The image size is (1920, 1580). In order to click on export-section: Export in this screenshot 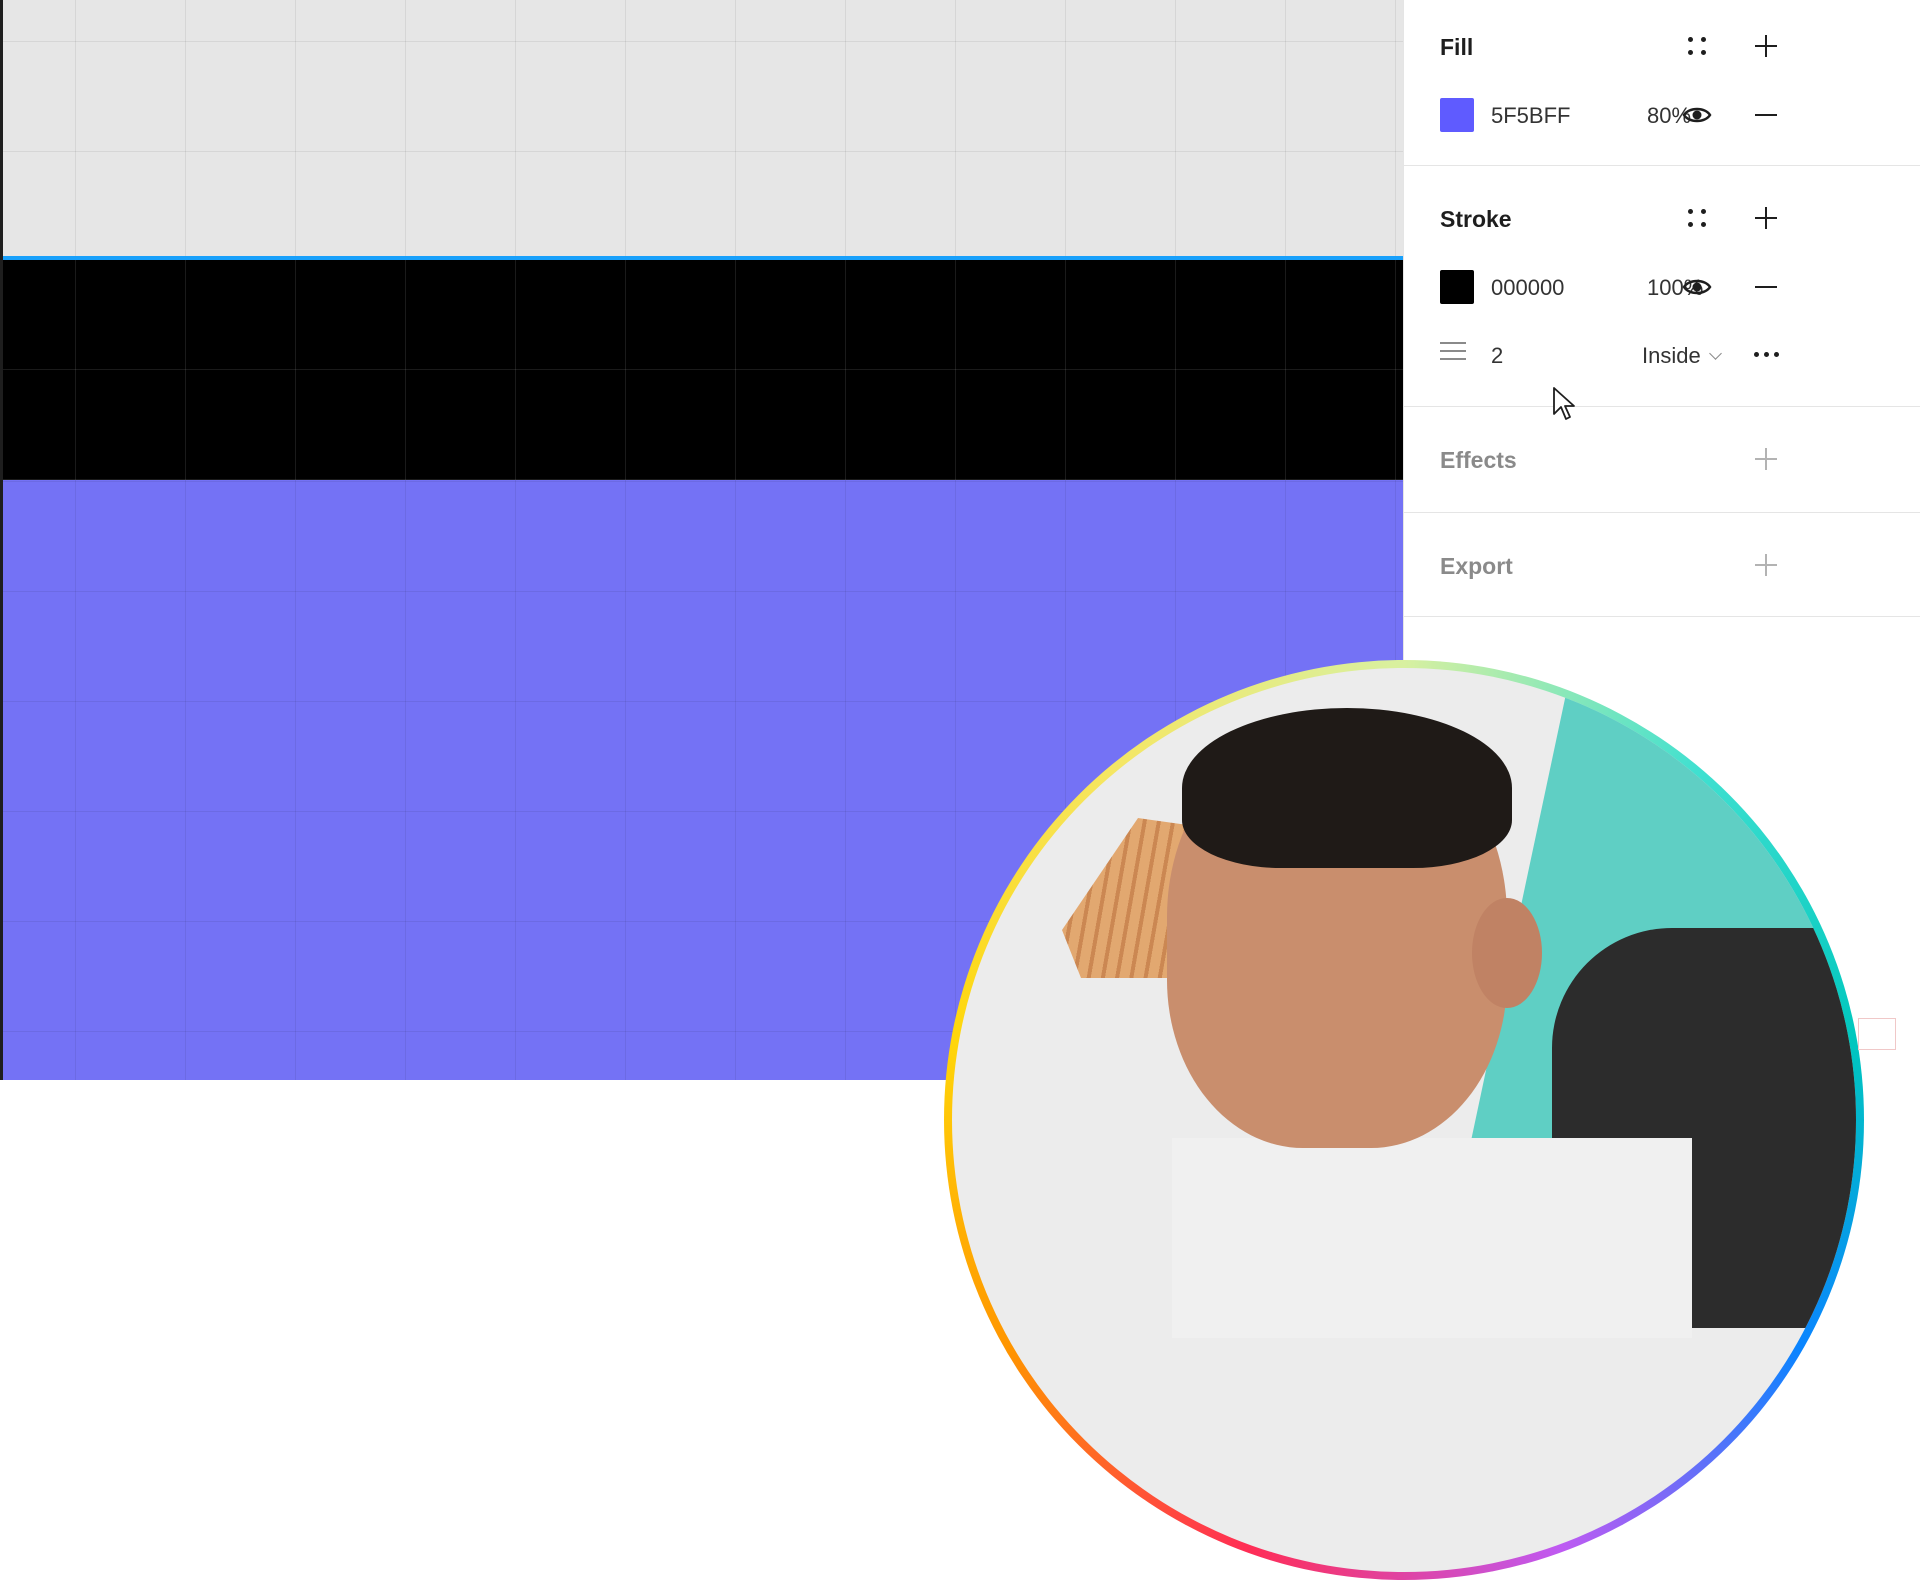, I will do `click(1662, 565)`.